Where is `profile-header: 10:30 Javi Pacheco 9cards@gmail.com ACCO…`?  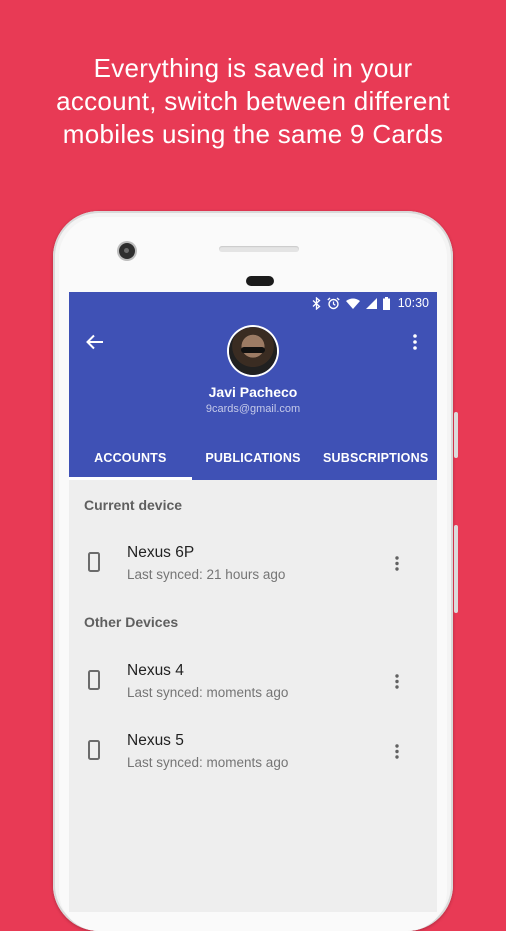 profile-header: 10:30 Javi Pacheco 9cards@gmail.com ACCO… is located at coordinates (253, 386).